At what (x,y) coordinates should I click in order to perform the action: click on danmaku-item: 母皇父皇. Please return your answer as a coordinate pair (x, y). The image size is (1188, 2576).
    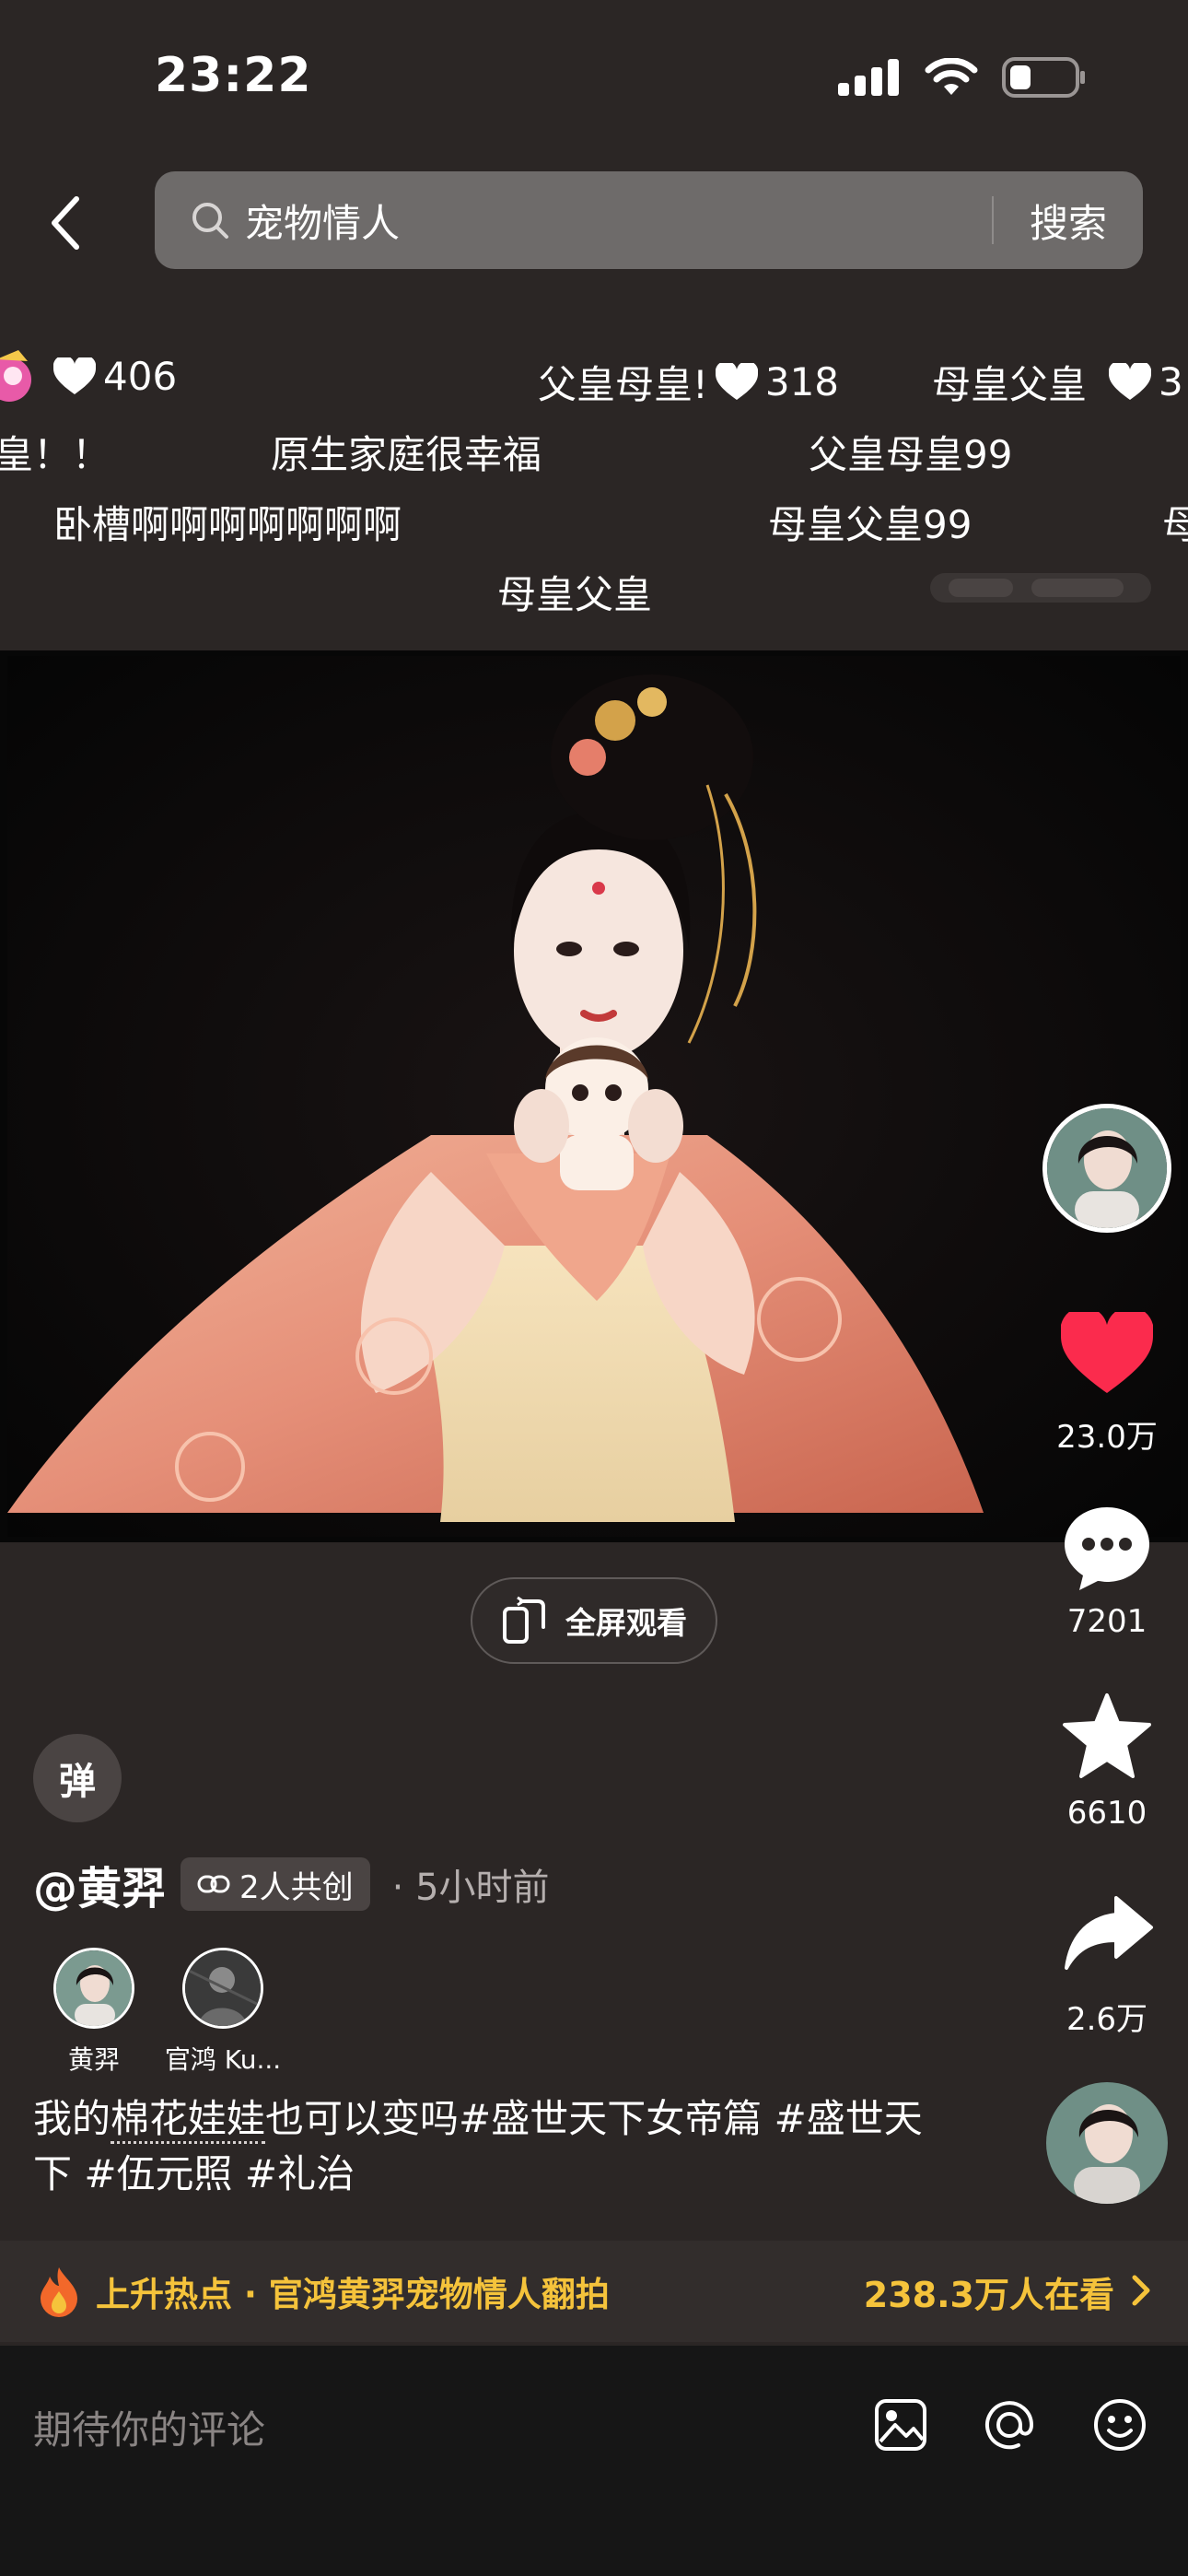
    Looking at the image, I should click on (575, 594).